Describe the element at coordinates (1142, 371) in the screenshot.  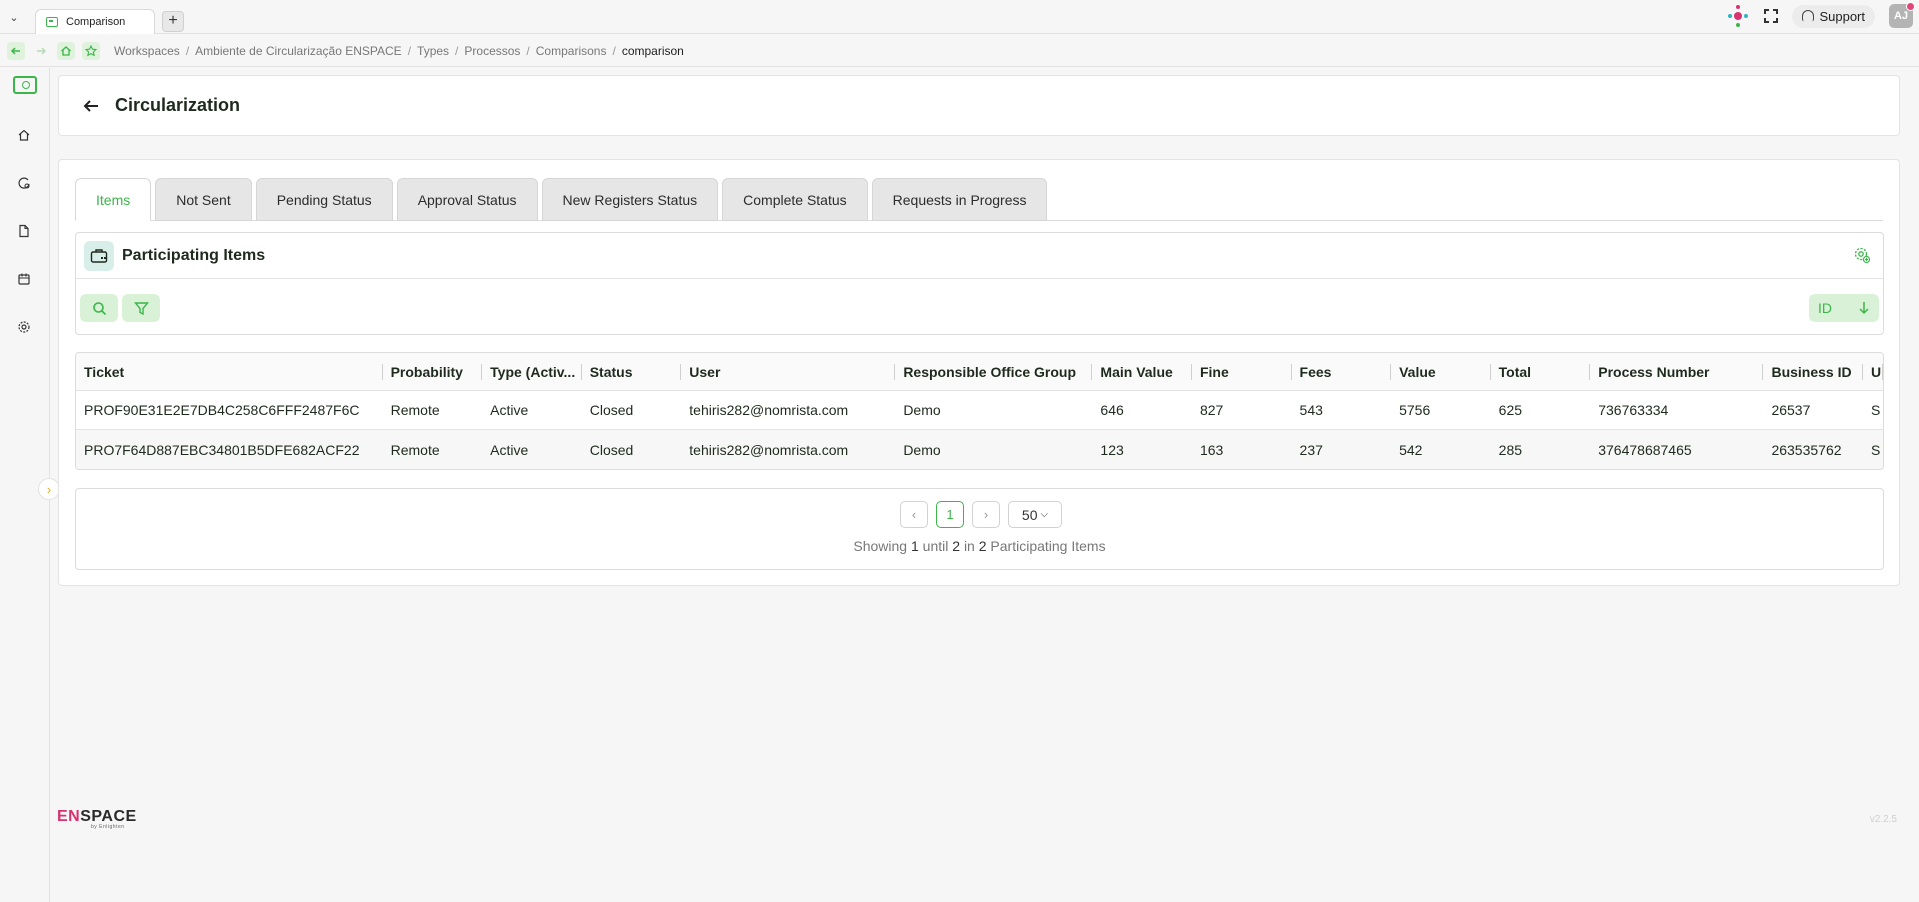
I see `column-header-main-value: Main Value` at that location.